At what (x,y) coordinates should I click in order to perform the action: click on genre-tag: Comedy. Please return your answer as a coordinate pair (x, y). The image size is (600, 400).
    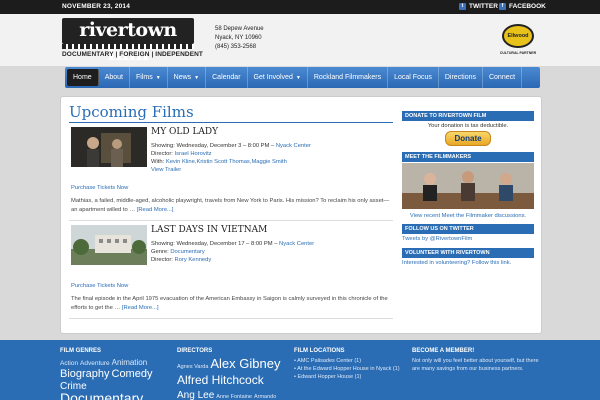
    Looking at the image, I should click on (132, 374).